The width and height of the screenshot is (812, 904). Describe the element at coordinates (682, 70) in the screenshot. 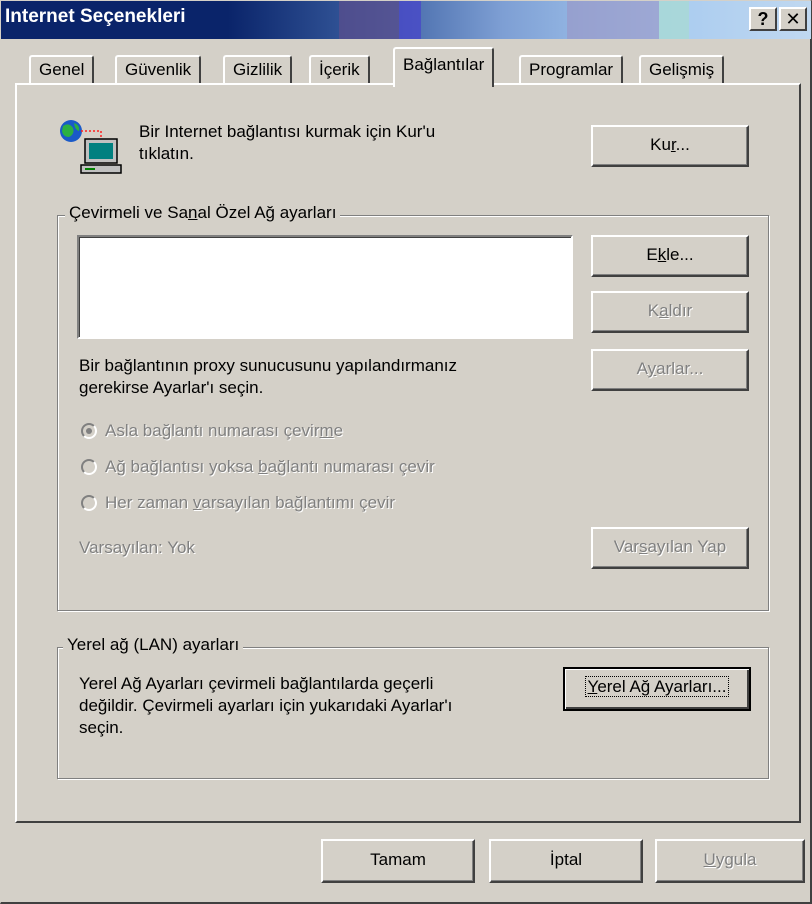

I see `tab-gelismis: Gelişmiş` at that location.